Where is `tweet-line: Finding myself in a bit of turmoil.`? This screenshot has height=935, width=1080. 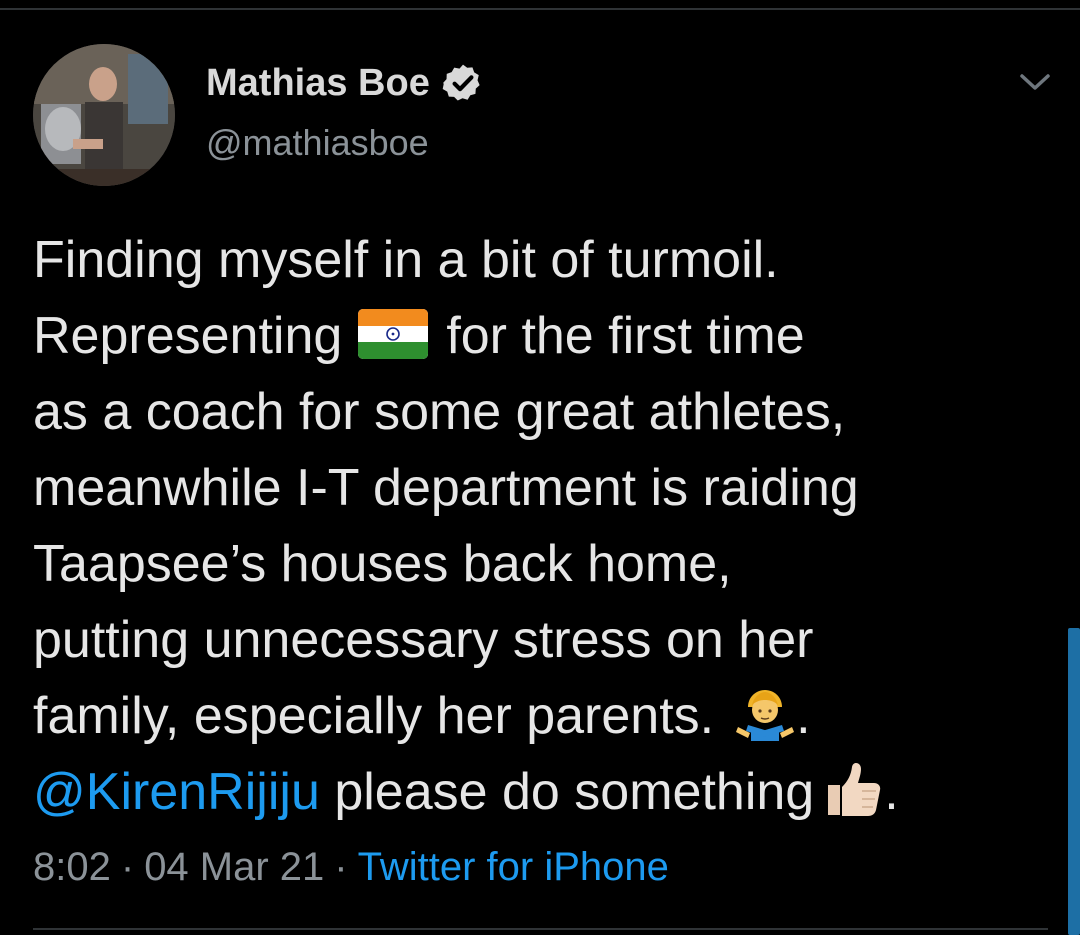 tweet-line: Finding myself in a bit of turmoil. is located at coordinates (406, 260).